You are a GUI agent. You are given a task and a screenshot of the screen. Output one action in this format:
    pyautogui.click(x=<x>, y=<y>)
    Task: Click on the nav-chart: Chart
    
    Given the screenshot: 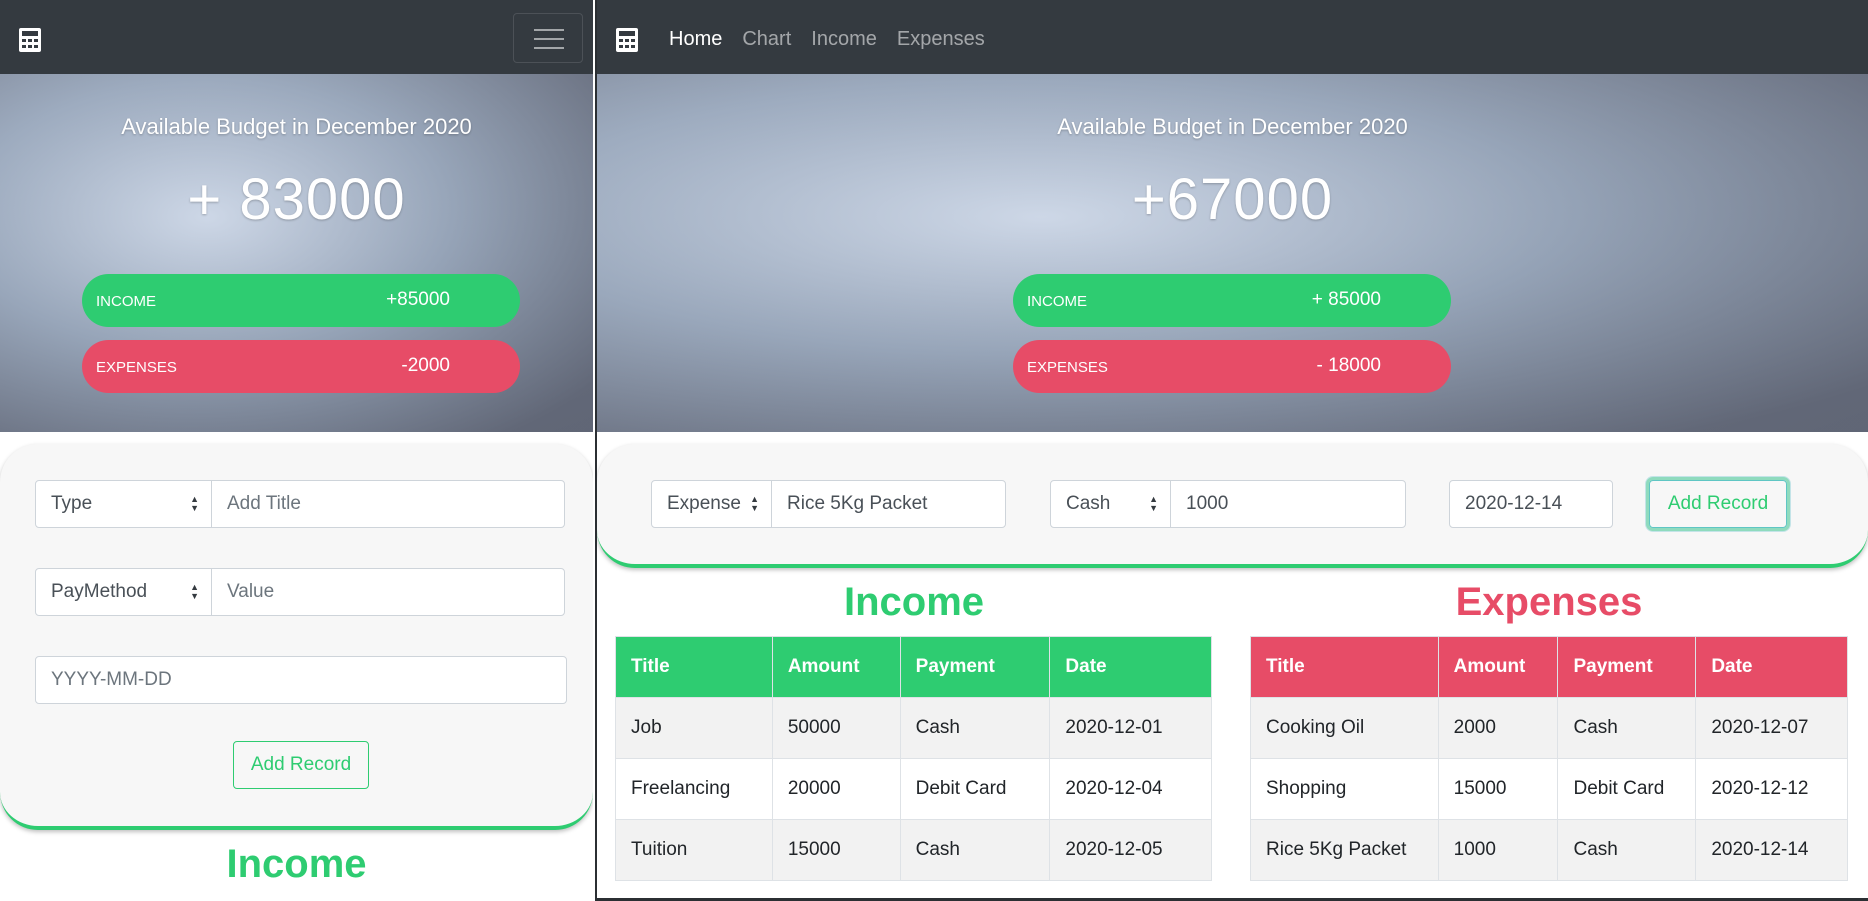 What is the action you would take?
    pyautogui.click(x=766, y=39)
    